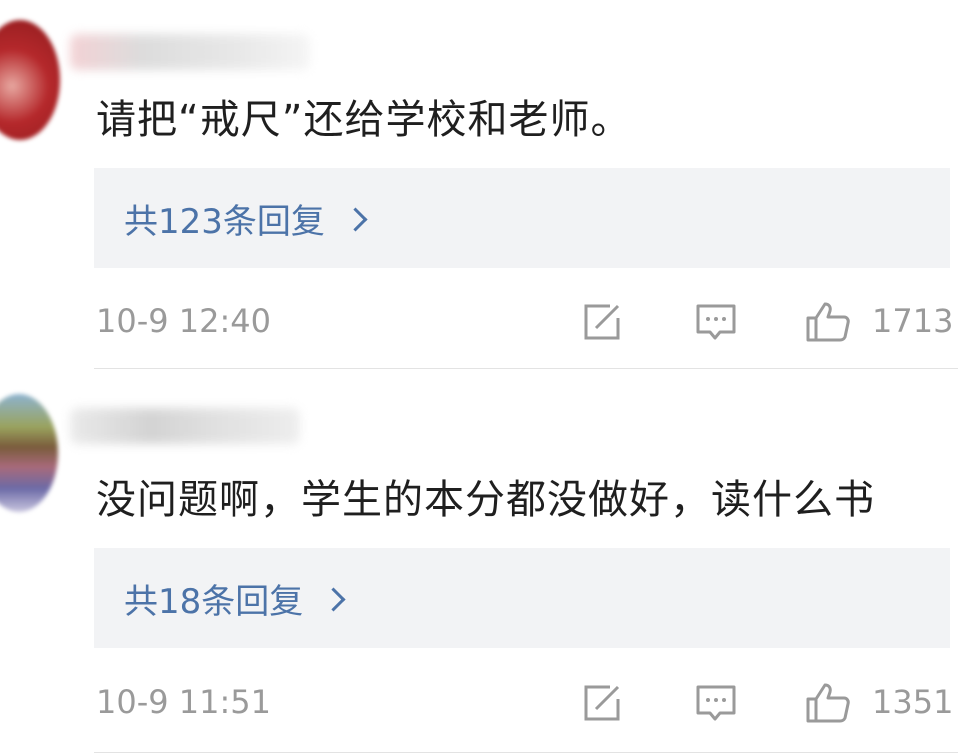  I want to click on comment-text: 没问题啊，学生的本分都没做好，读什么书, so click(485, 500).